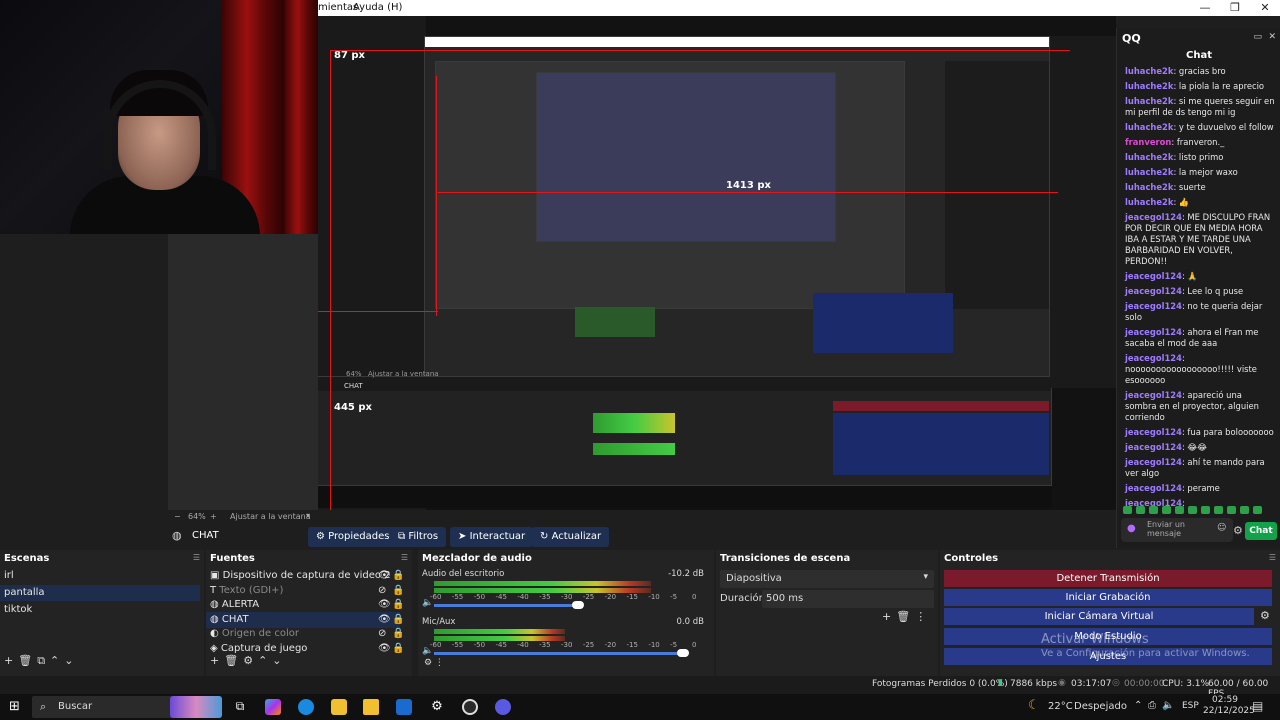  What do you see at coordinates (273, 707) in the screenshot?
I see `copilot-icon` at bounding box center [273, 707].